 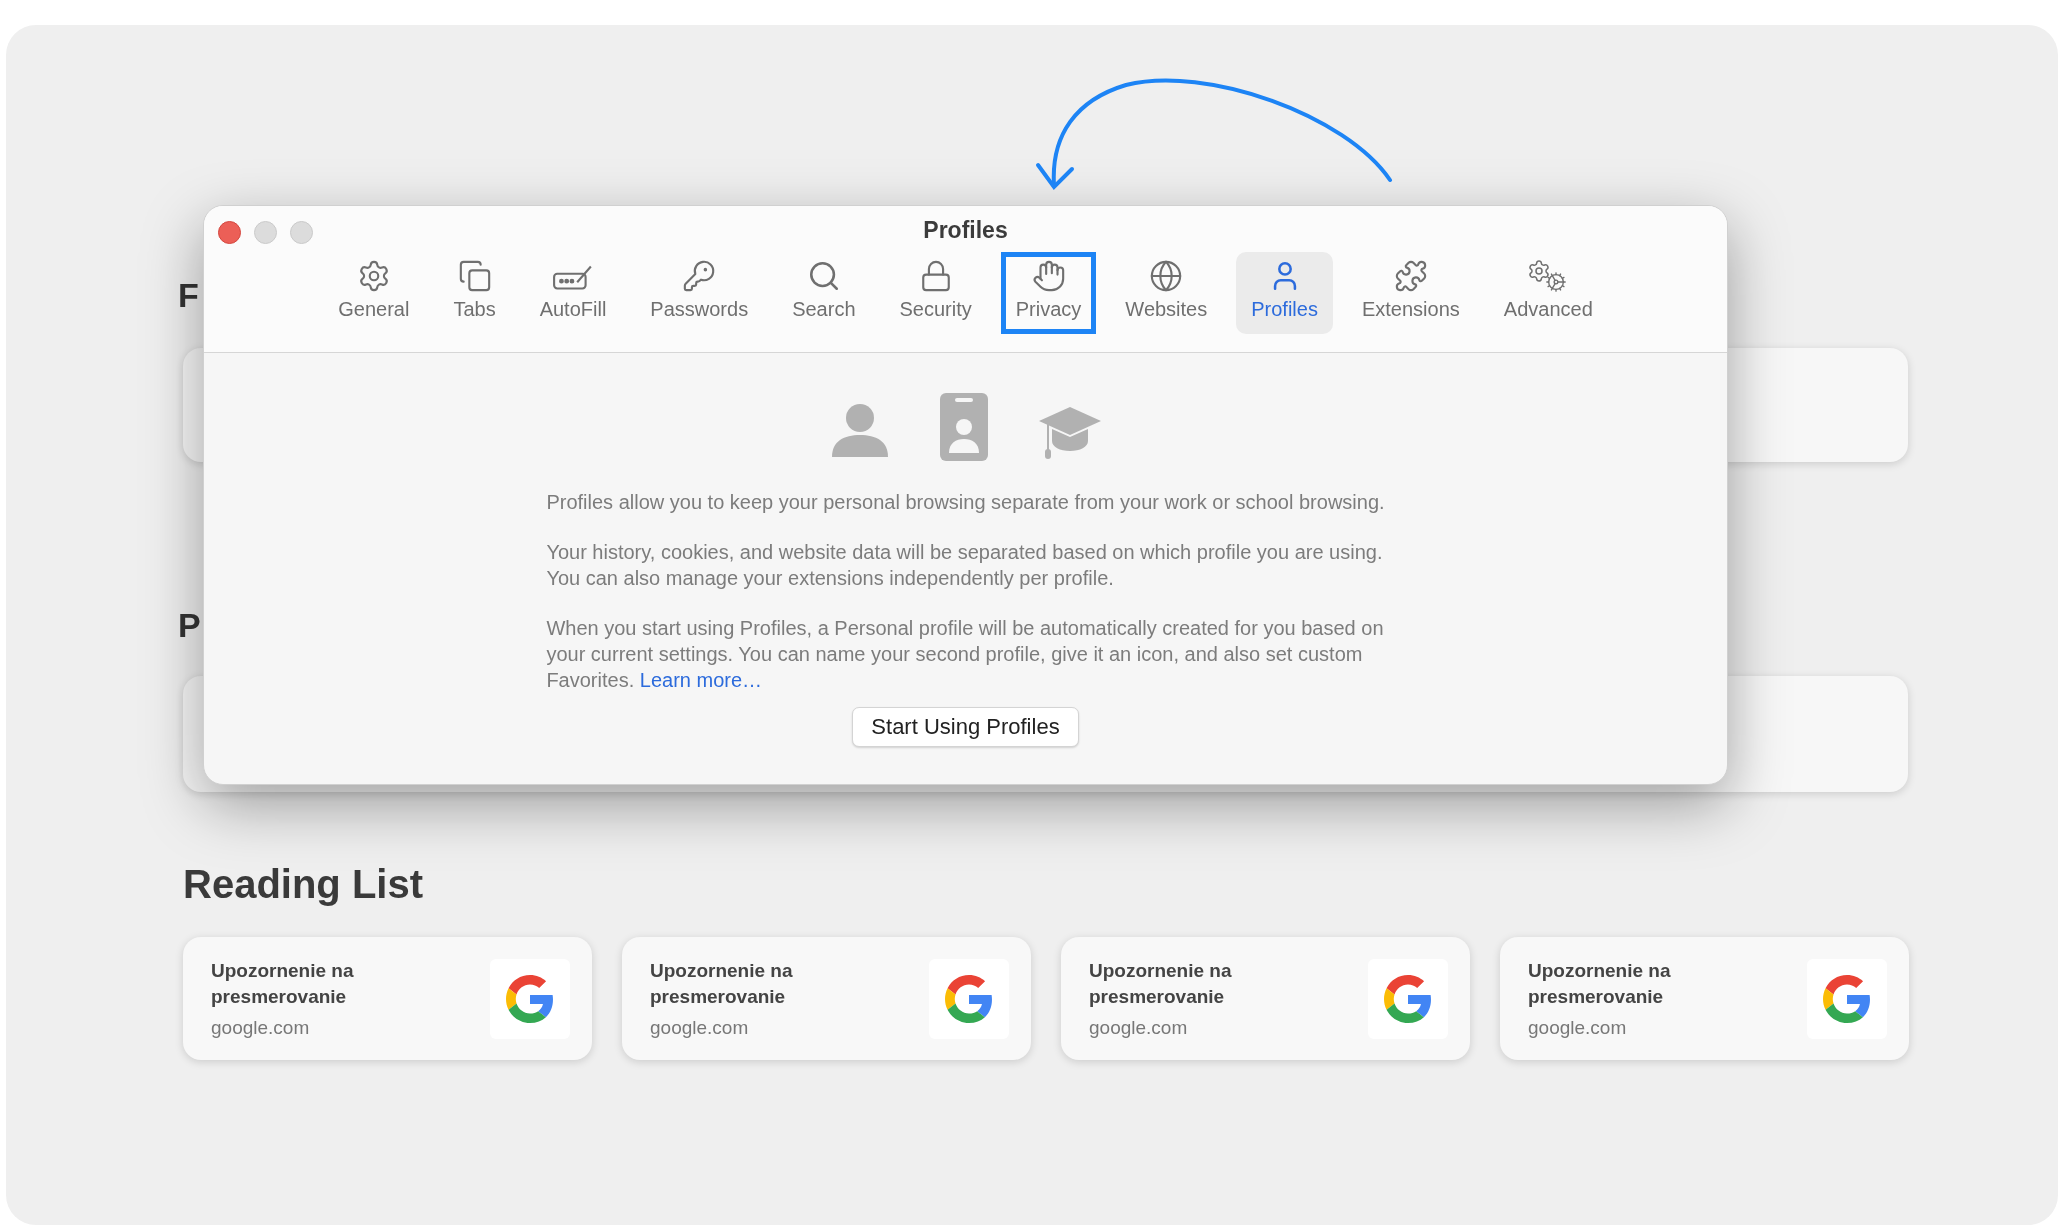 I want to click on id-badge-icon, so click(x=963, y=427).